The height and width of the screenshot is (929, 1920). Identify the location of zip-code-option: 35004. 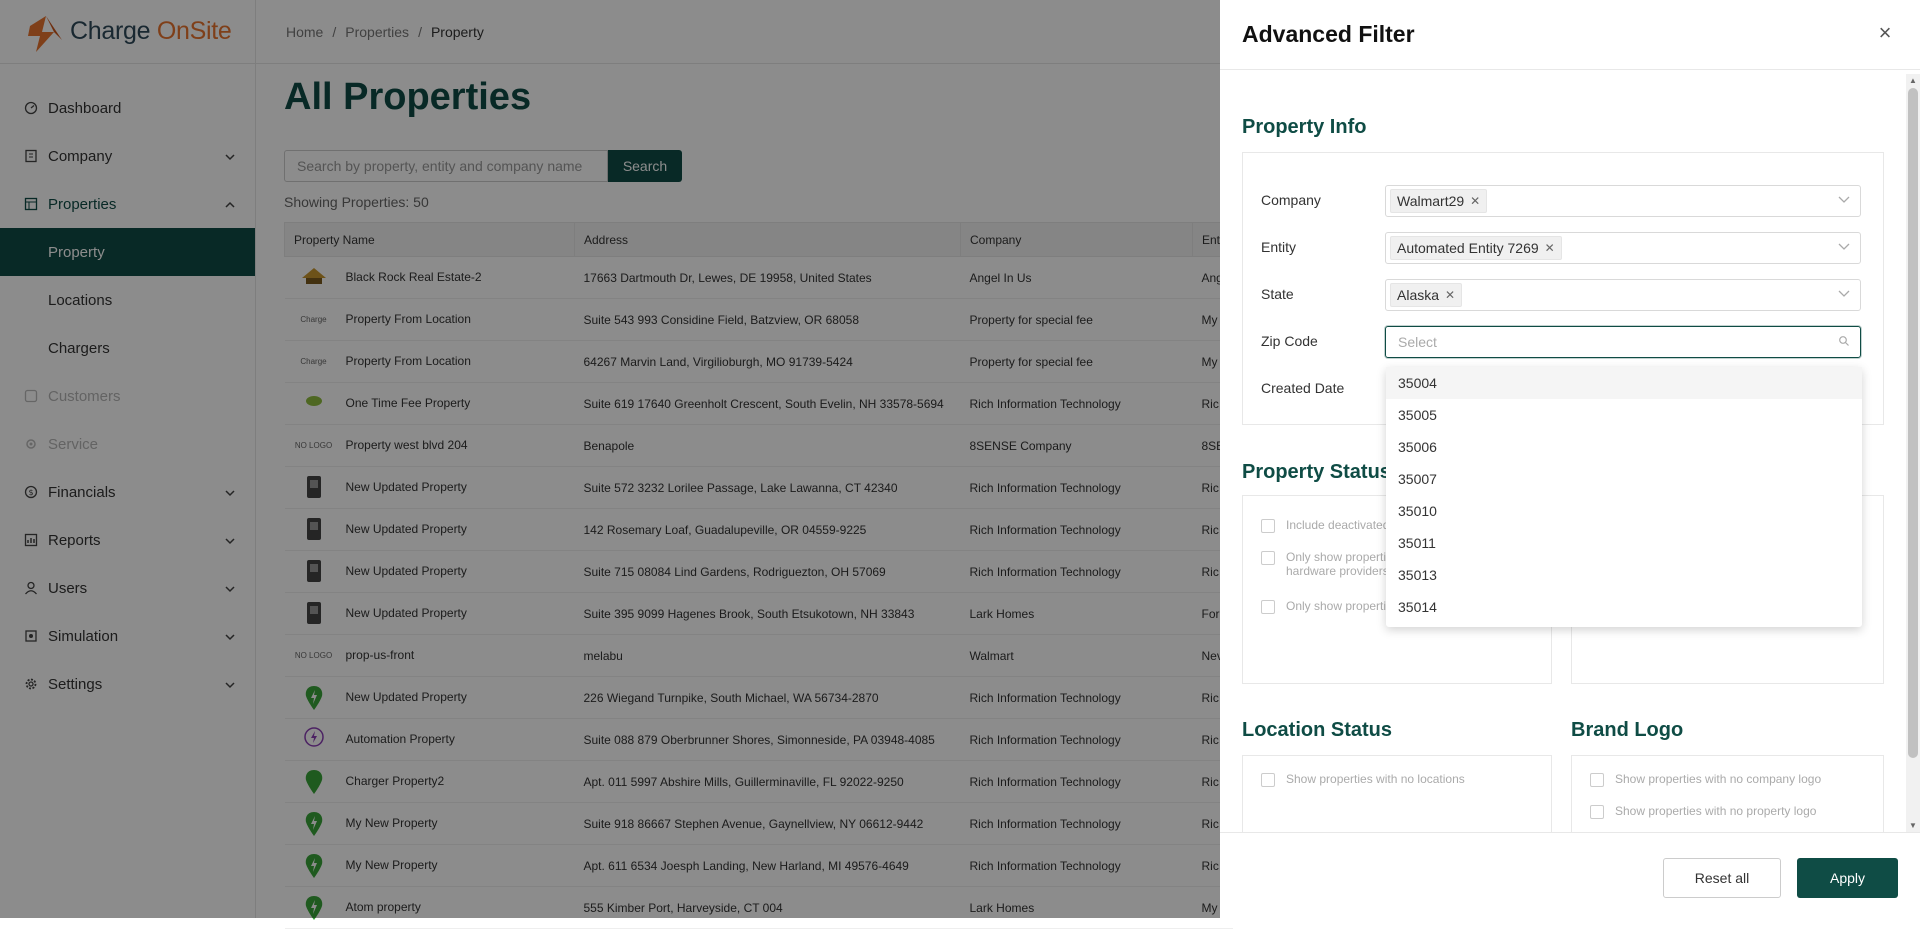
(1624, 383).